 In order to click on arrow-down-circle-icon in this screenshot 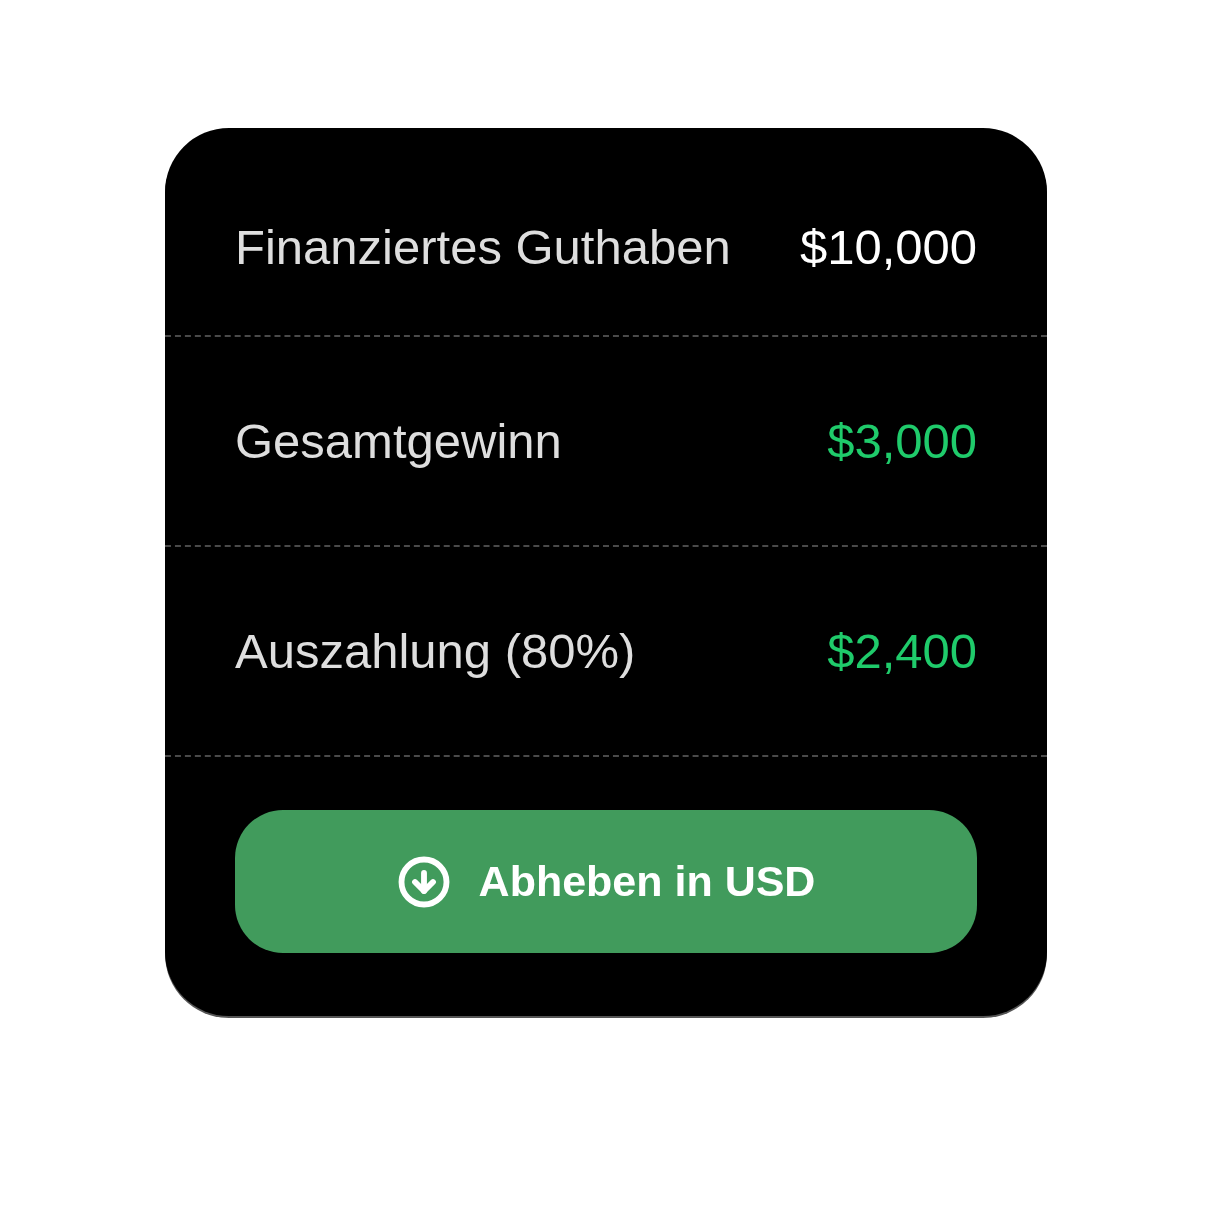, I will do `click(423, 881)`.